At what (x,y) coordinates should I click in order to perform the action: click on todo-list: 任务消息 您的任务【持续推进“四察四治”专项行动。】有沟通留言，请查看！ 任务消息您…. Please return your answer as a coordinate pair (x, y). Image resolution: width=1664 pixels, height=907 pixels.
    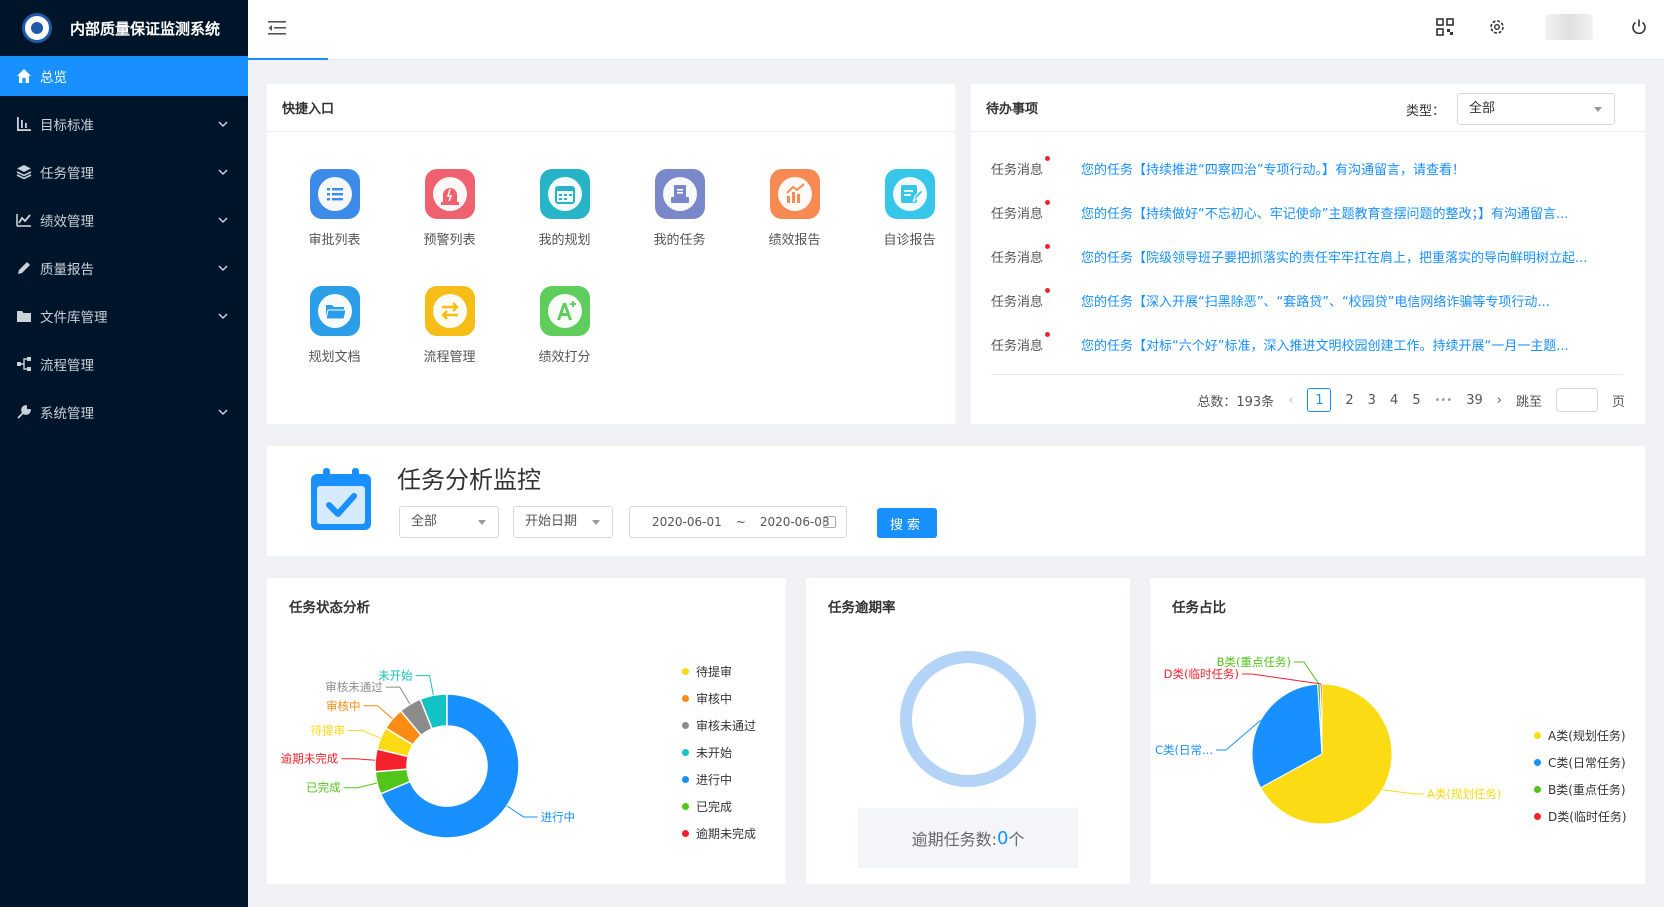
    Looking at the image, I should click on (1307, 256).